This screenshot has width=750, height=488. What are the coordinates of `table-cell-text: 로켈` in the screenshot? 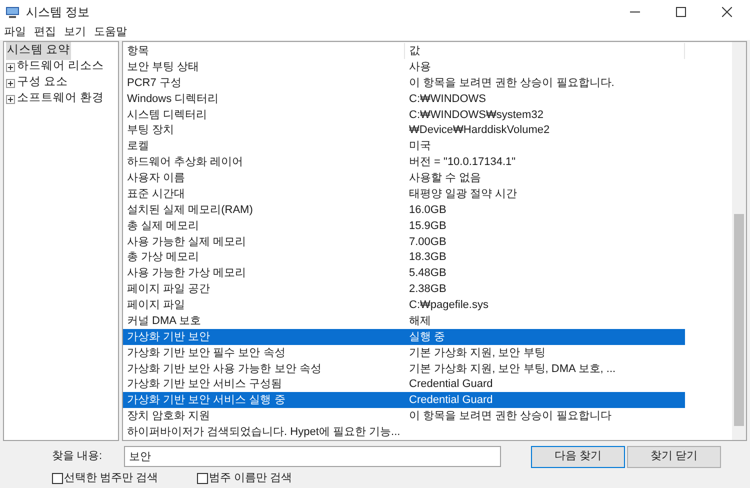 It's located at (138, 146).